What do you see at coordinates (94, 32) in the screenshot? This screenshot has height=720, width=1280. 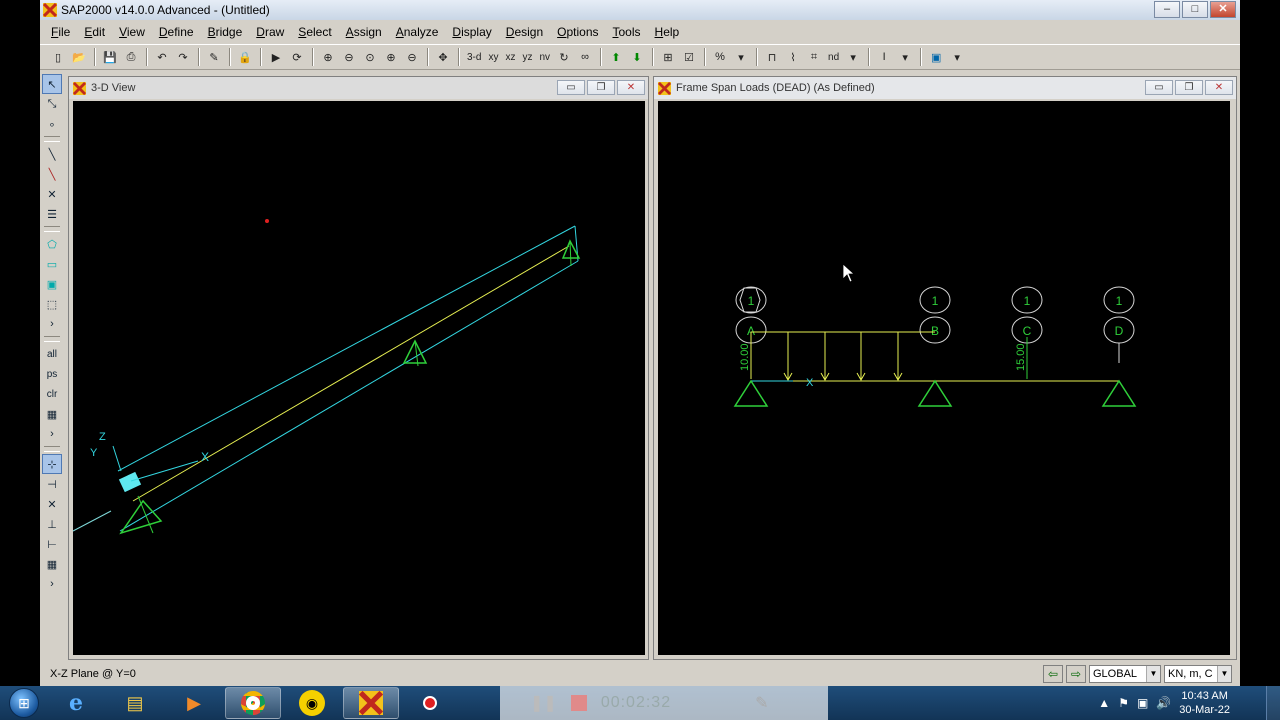 I see `menu-edit: Edit` at bounding box center [94, 32].